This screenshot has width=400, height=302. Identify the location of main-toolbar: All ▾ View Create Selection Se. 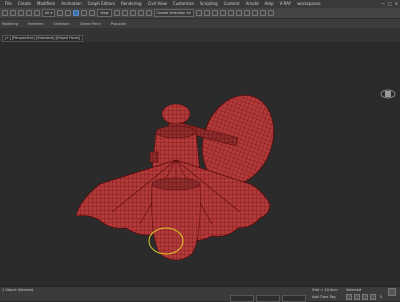
(200, 13).